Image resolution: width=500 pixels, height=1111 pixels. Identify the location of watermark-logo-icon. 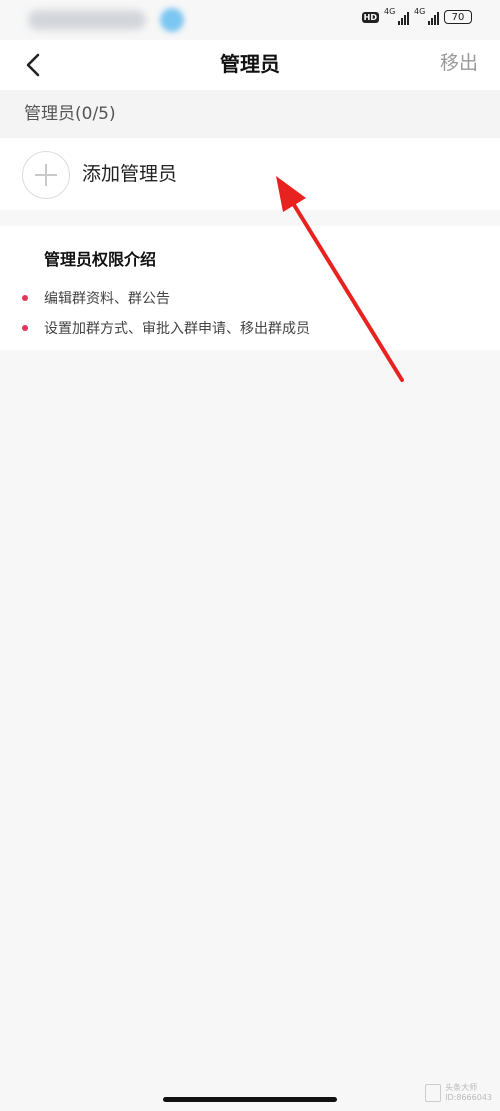
(433, 1093).